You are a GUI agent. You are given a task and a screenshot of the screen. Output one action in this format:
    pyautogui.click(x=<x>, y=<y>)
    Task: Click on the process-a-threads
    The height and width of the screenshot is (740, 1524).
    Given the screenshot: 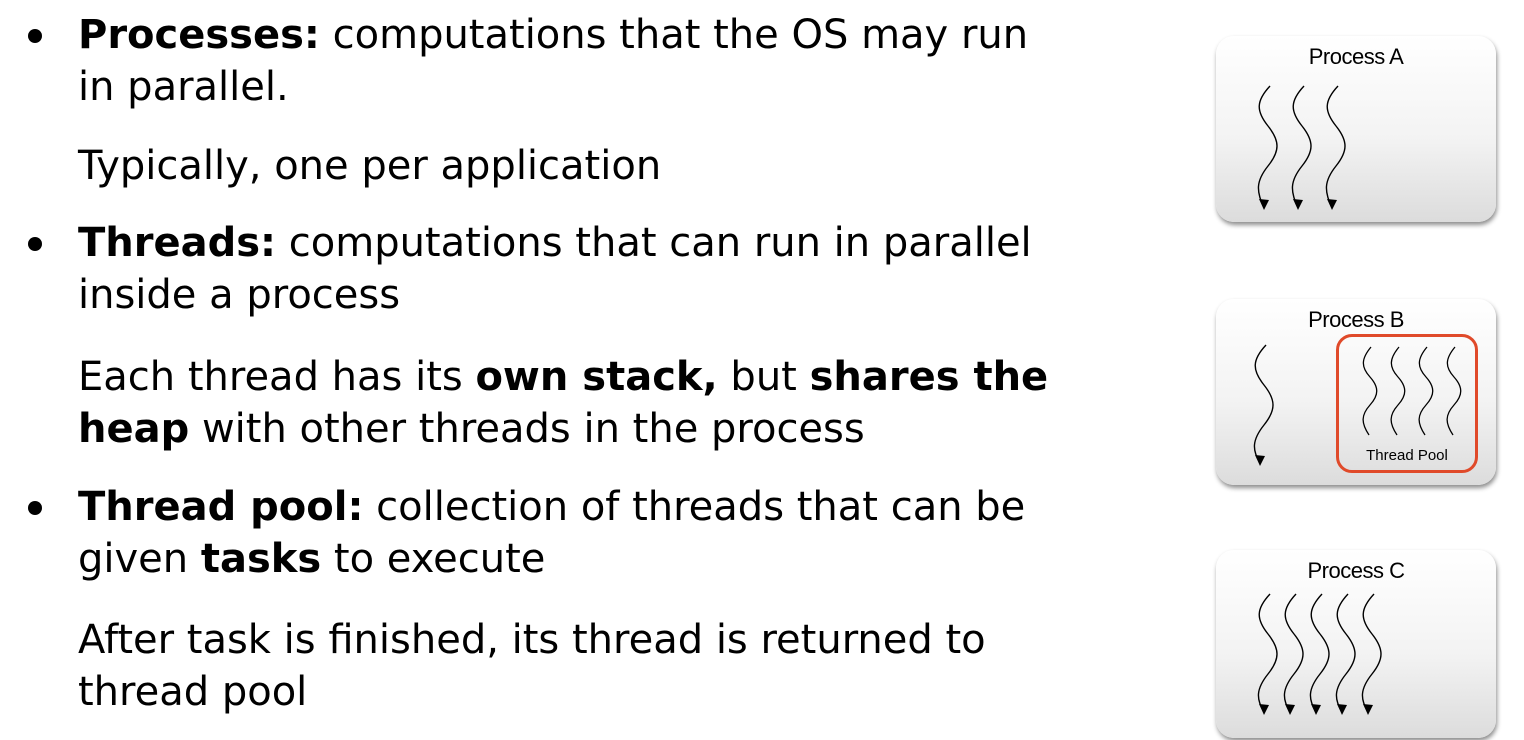 What is the action you would take?
    pyautogui.click(x=1301, y=147)
    